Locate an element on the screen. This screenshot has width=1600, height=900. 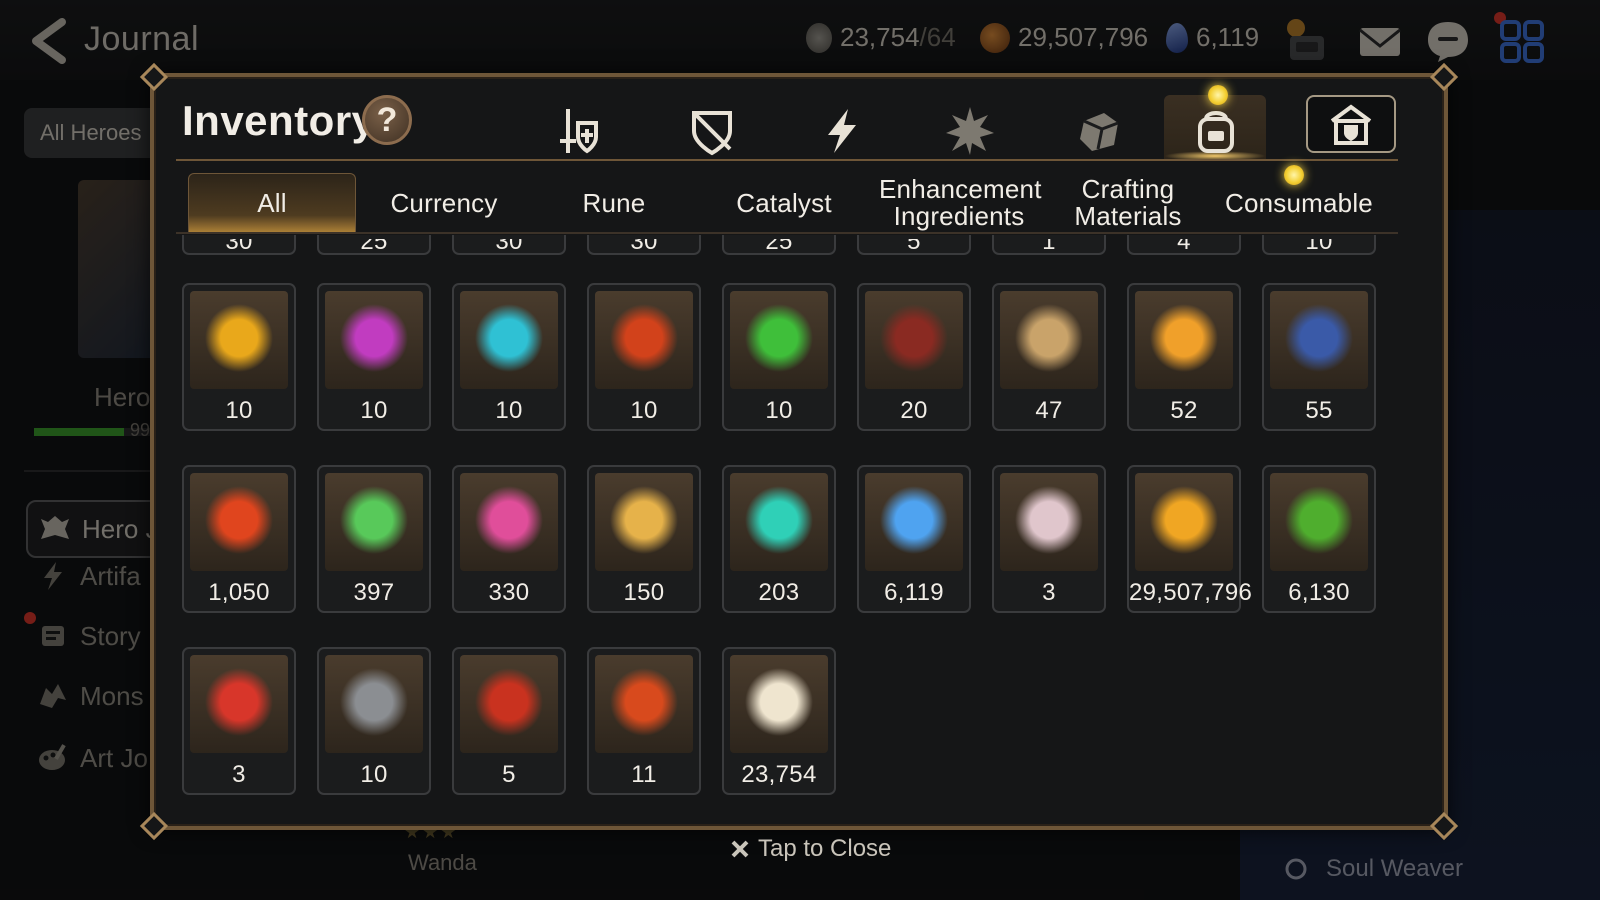
tab-label: Consumable is located at coordinates (1299, 202).